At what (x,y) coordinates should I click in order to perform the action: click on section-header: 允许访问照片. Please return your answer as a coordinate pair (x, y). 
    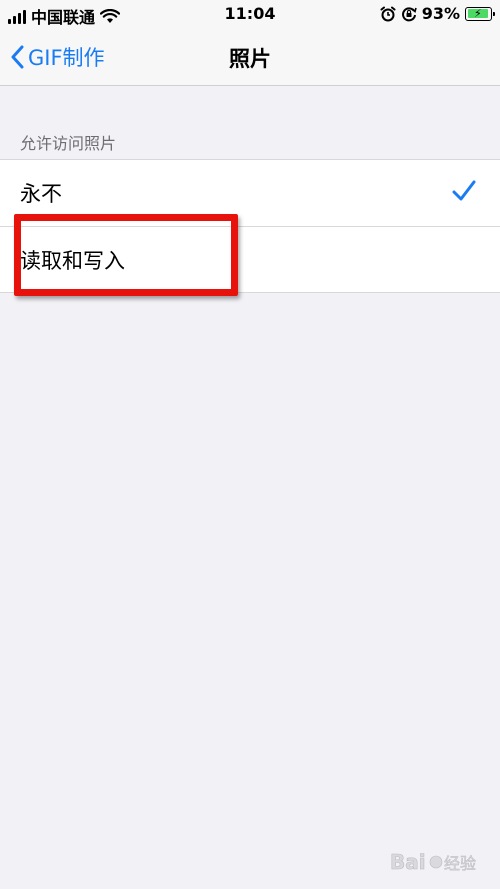
    Looking at the image, I should click on (68, 143).